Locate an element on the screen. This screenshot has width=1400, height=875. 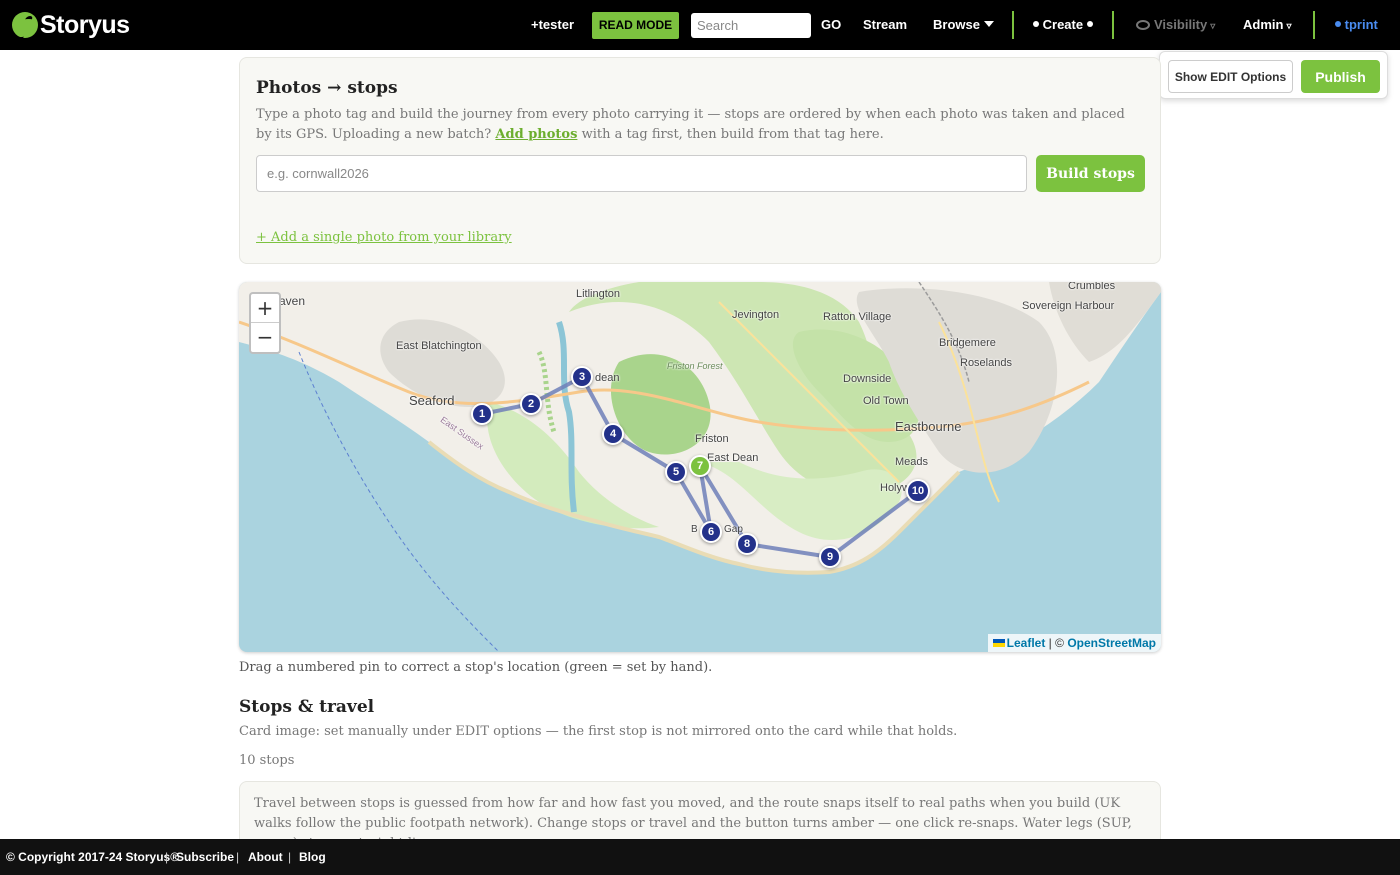
openstreetmap-link: OpenStreetMap is located at coordinates (1111, 643).